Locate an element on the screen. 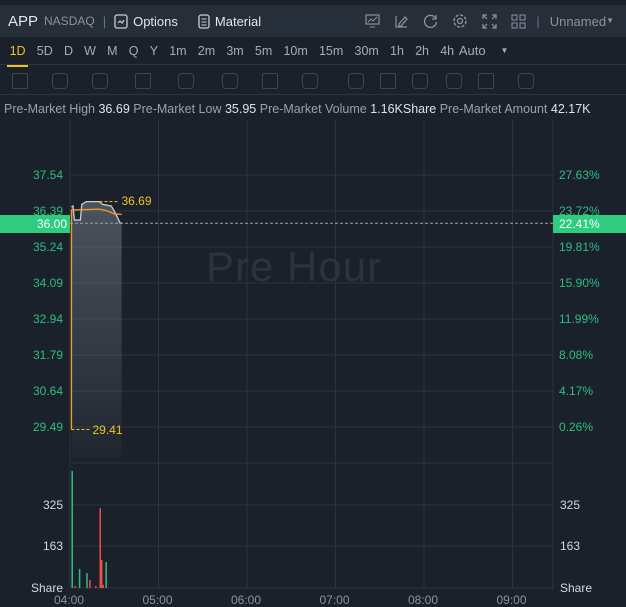 This screenshot has height=607, width=626. price-area is located at coordinates (96, 329).